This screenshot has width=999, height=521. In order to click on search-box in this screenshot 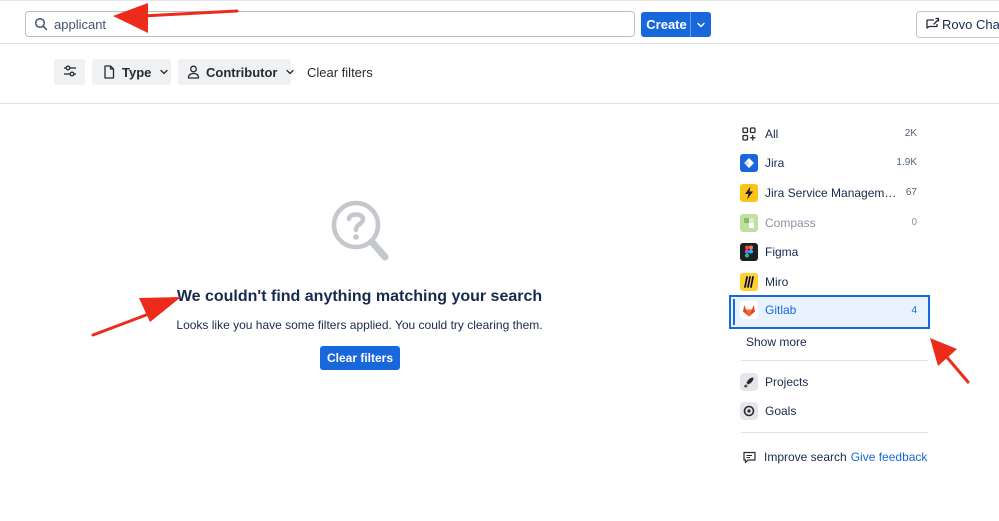, I will do `click(330, 24)`.